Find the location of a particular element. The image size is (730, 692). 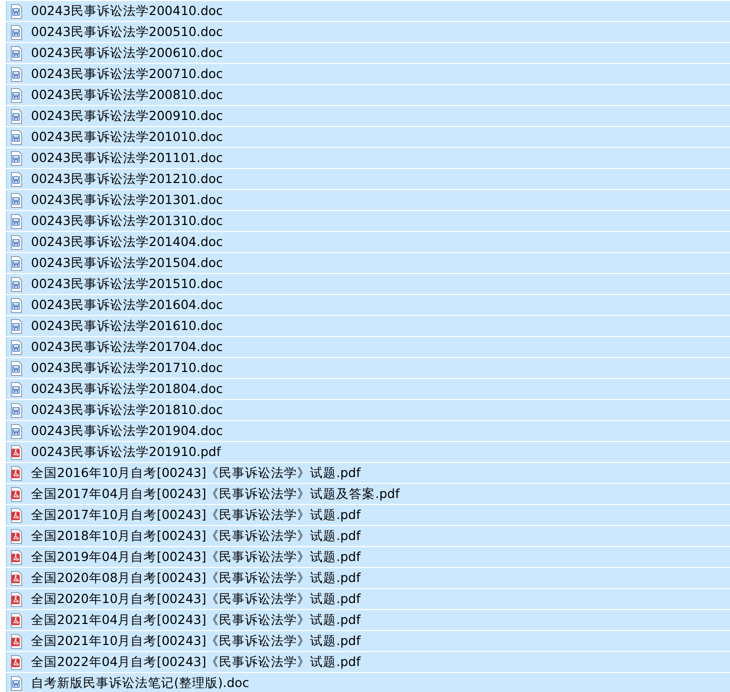

file-name: 全国2020年08月自考[00243]《民事诉讼法学》试题.pdf is located at coordinates (195, 578).